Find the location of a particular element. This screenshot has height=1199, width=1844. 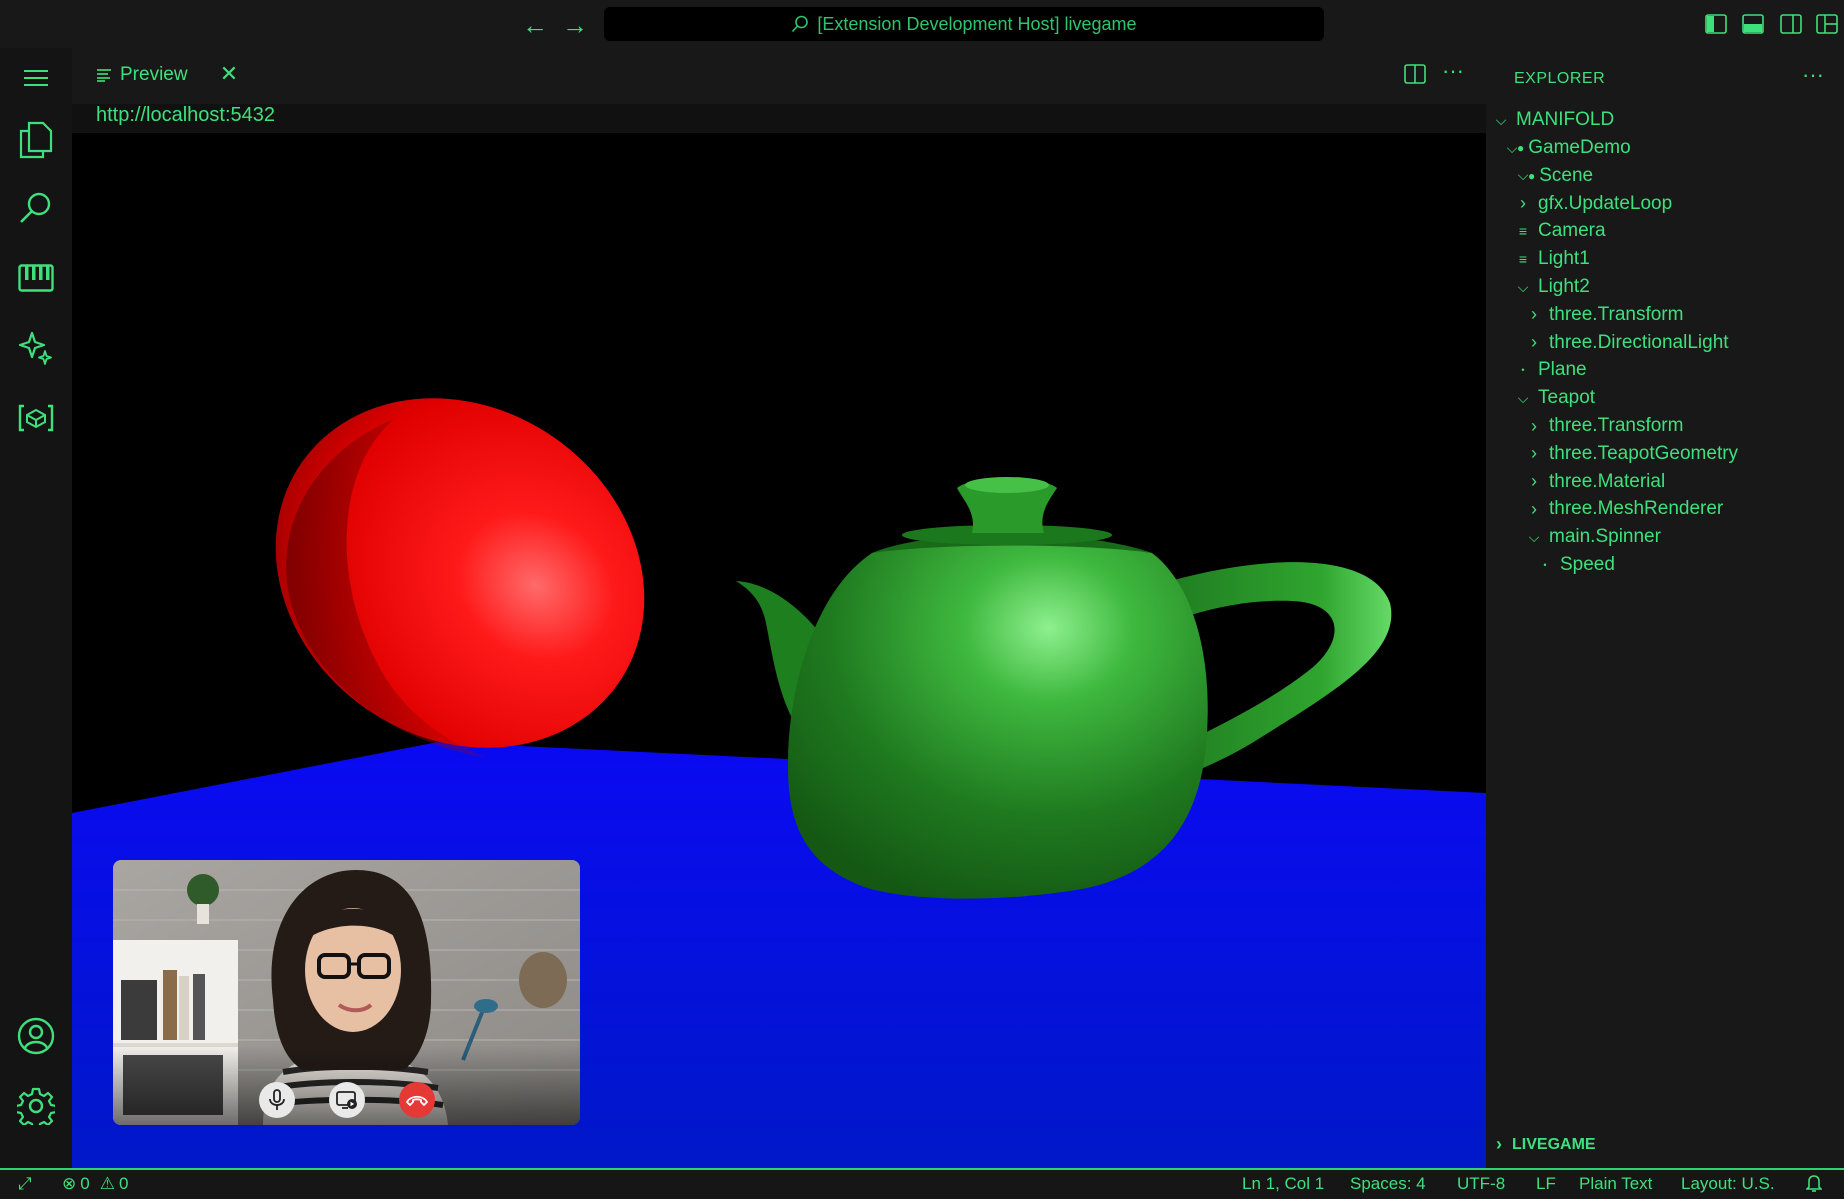

explorer-more-icon: ··· is located at coordinates (1813, 75).